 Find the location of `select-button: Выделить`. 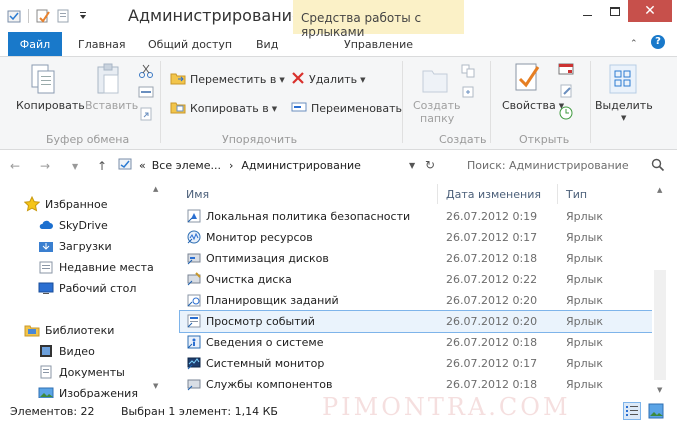

select-button: Выделить is located at coordinates (624, 105).